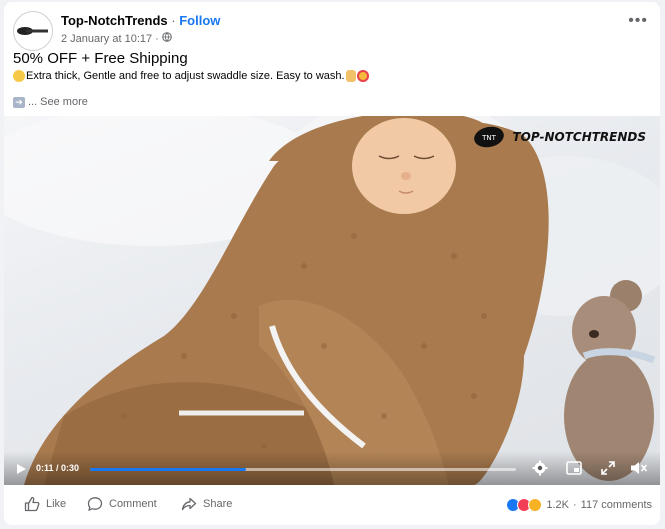 Image resolution: width=665 pixels, height=529 pixels. What do you see at coordinates (32, 504) in the screenshot?
I see `like-icon` at bounding box center [32, 504].